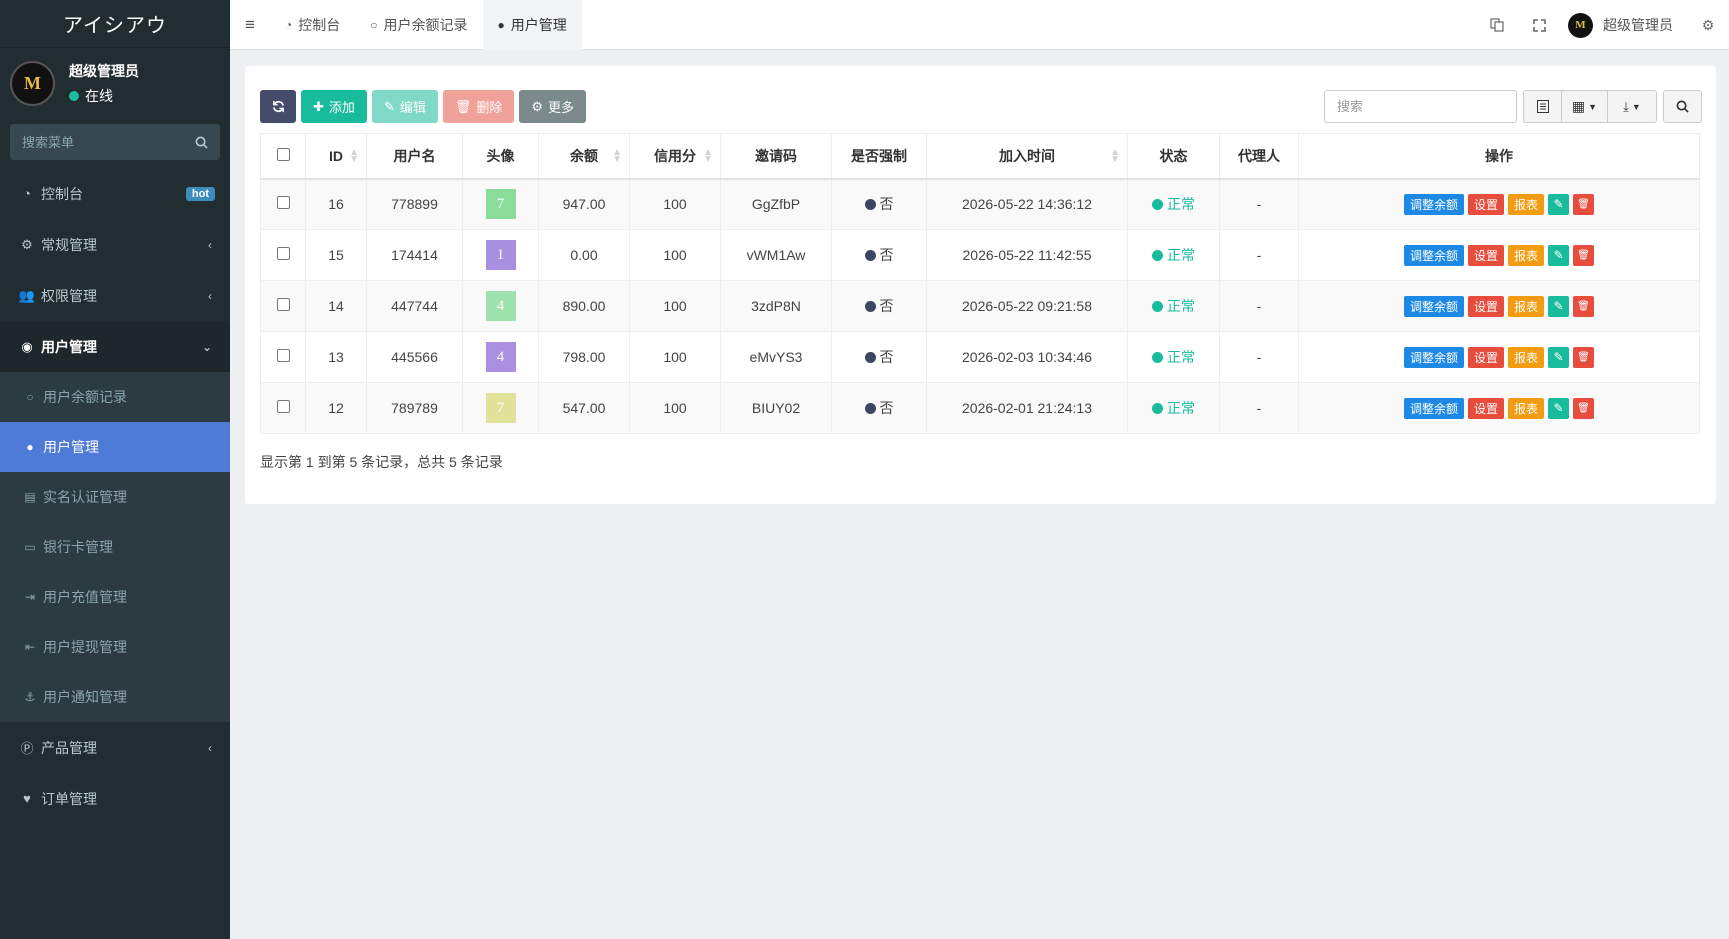 Image resolution: width=1729 pixels, height=939 pixels. What do you see at coordinates (776, 408) in the screenshot?
I see `cell-invite: BIUY02` at bounding box center [776, 408].